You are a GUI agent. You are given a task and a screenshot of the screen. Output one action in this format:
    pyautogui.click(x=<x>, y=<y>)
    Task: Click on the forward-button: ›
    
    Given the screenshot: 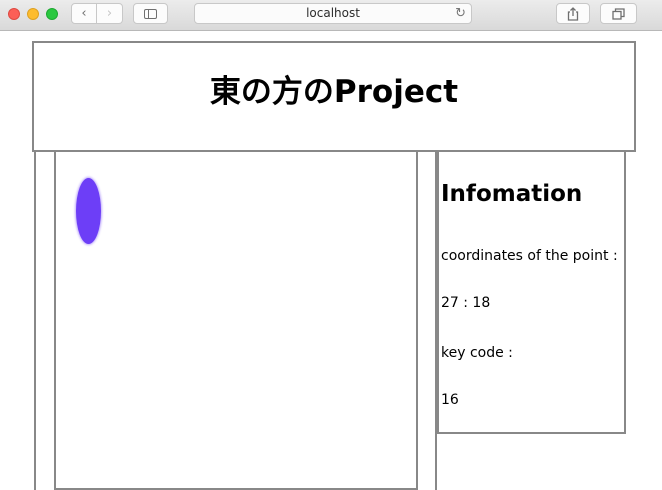 What is the action you would take?
    pyautogui.click(x=110, y=13)
    